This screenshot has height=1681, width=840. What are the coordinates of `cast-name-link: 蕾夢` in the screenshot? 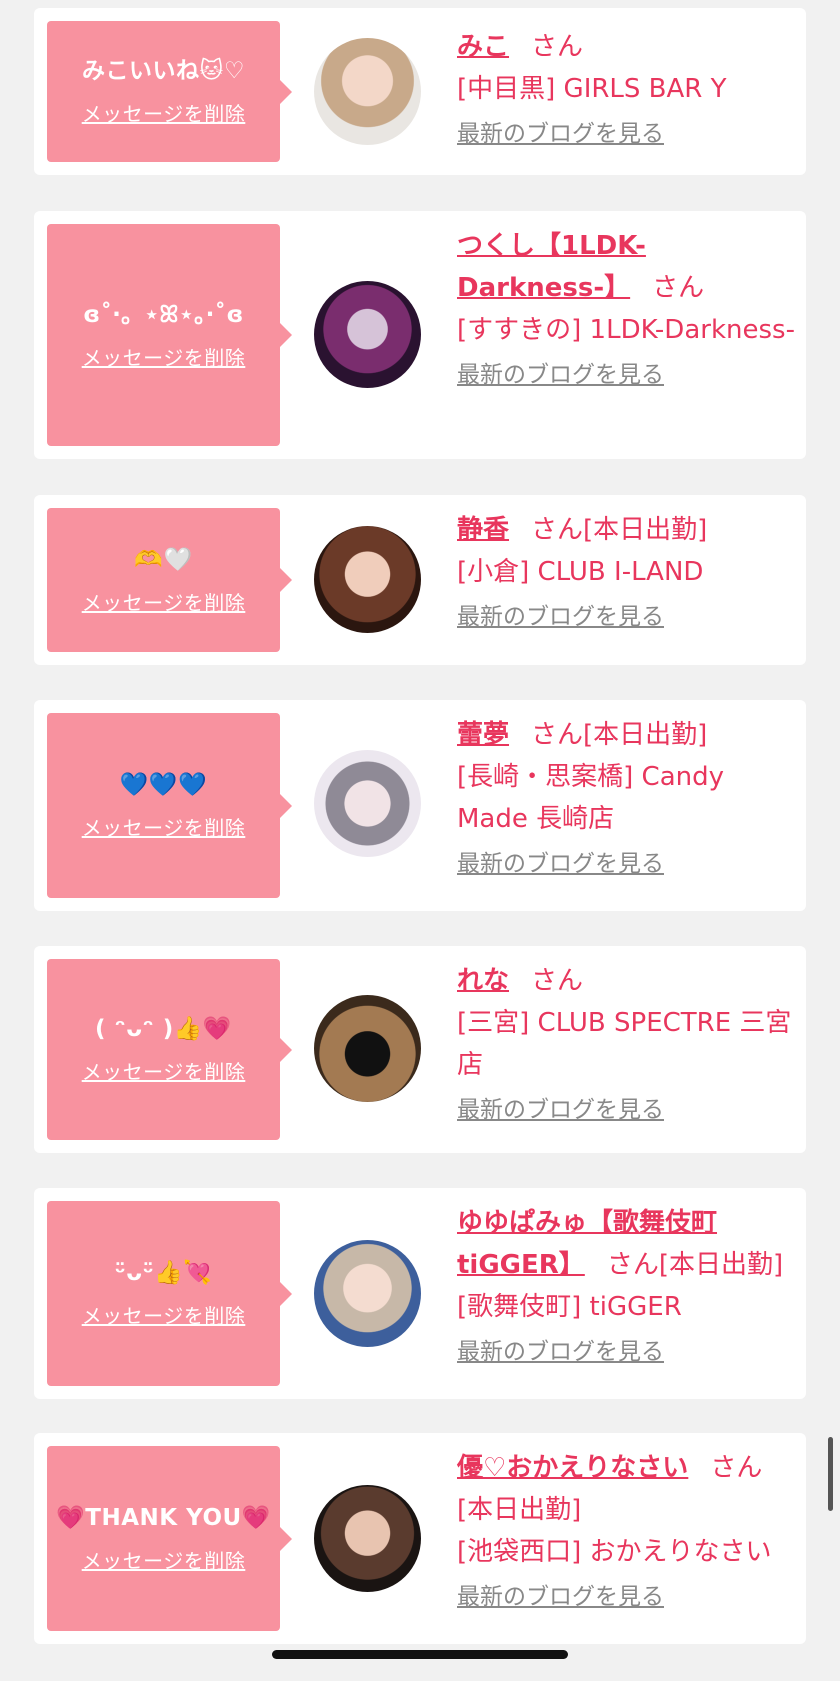 It's located at (483, 735).